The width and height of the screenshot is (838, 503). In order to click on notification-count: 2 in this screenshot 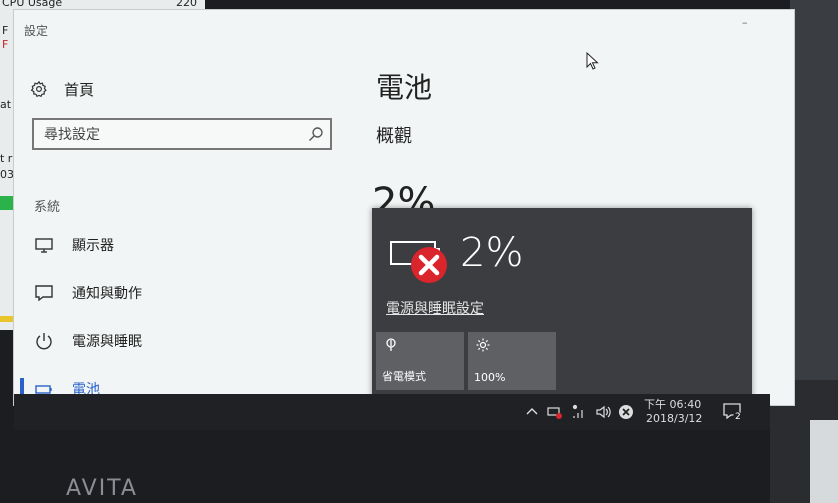, I will do `click(738, 417)`.